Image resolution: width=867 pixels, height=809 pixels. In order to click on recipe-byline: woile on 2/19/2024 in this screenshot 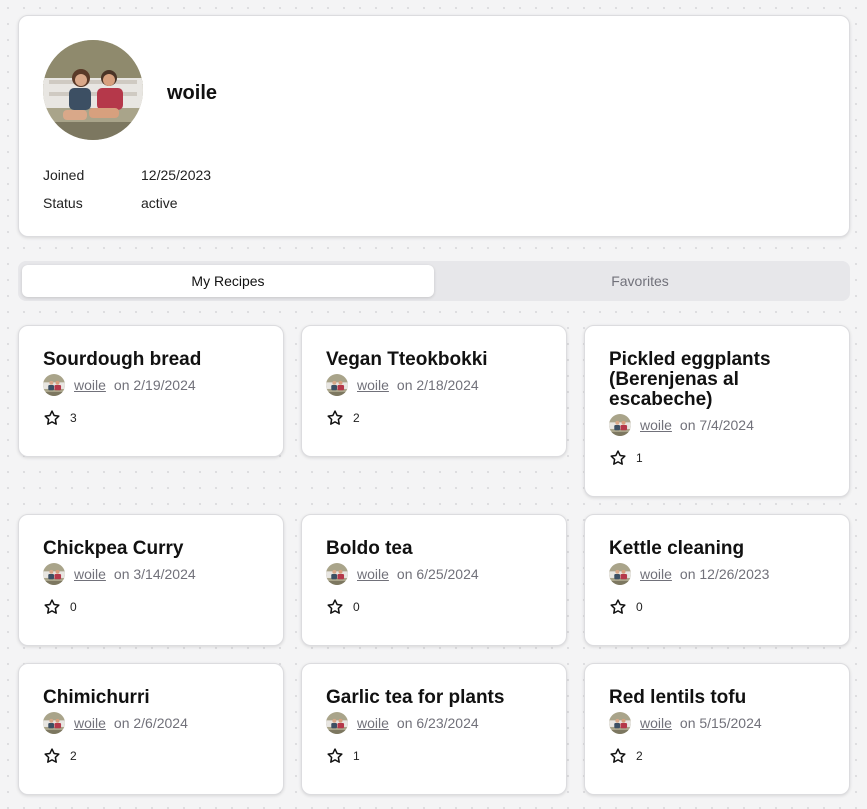, I will do `click(119, 385)`.